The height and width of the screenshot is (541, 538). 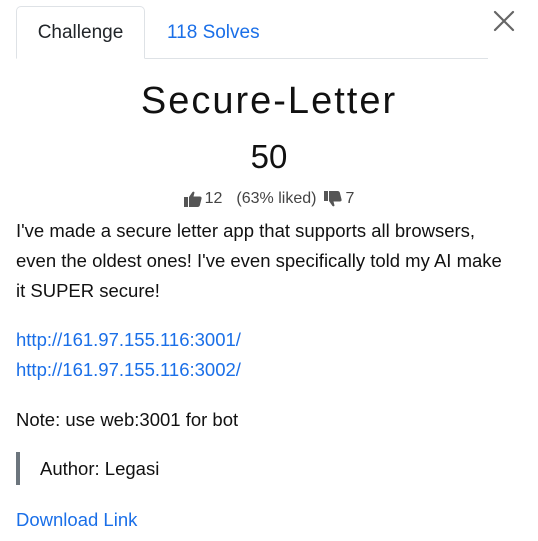 What do you see at coordinates (269, 156) in the screenshot?
I see `challenge-points: 50` at bounding box center [269, 156].